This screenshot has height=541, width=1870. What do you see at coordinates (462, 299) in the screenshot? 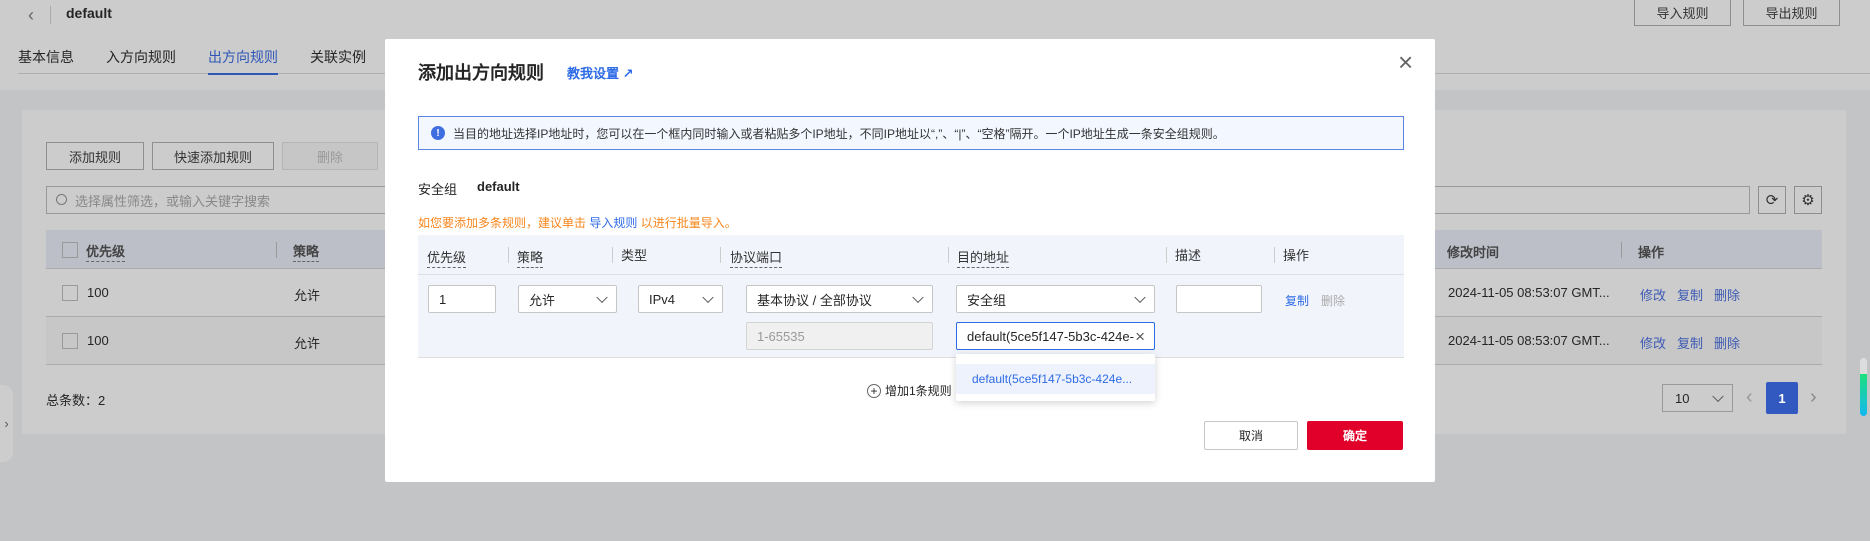
I see `priority-input: 1` at bounding box center [462, 299].